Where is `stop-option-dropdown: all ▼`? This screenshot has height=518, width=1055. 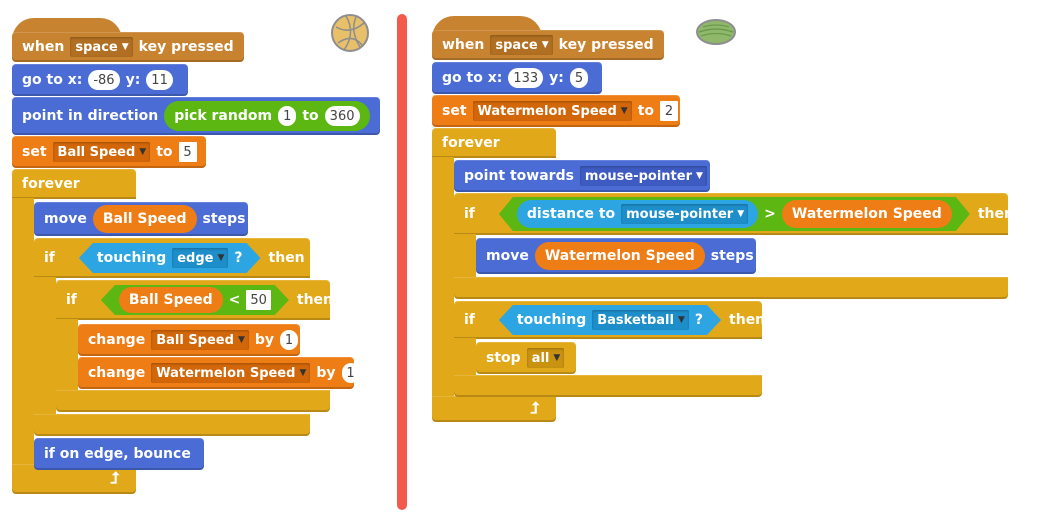 stop-option-dropdown: all ▼ is located at coordinates (545, 358).